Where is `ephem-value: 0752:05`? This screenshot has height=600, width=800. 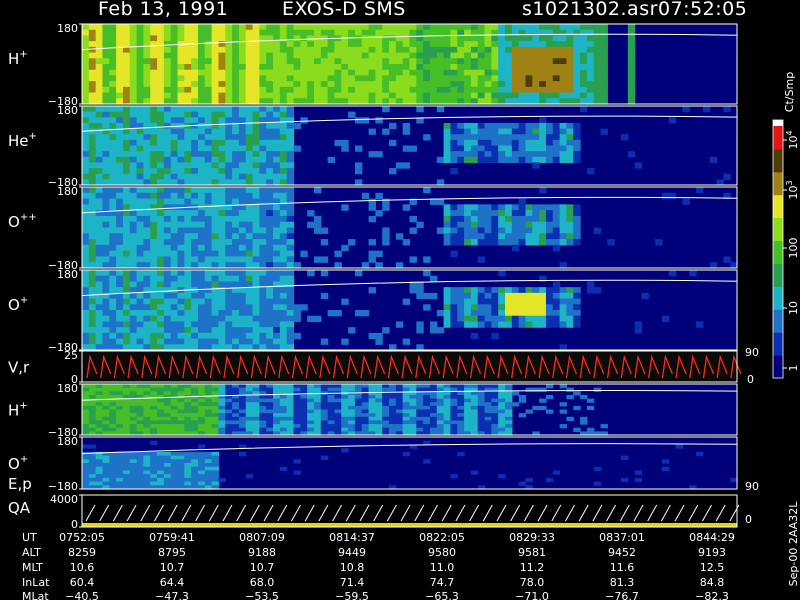 ephem-value: 0752:05 is located at coordinates (82, 537).